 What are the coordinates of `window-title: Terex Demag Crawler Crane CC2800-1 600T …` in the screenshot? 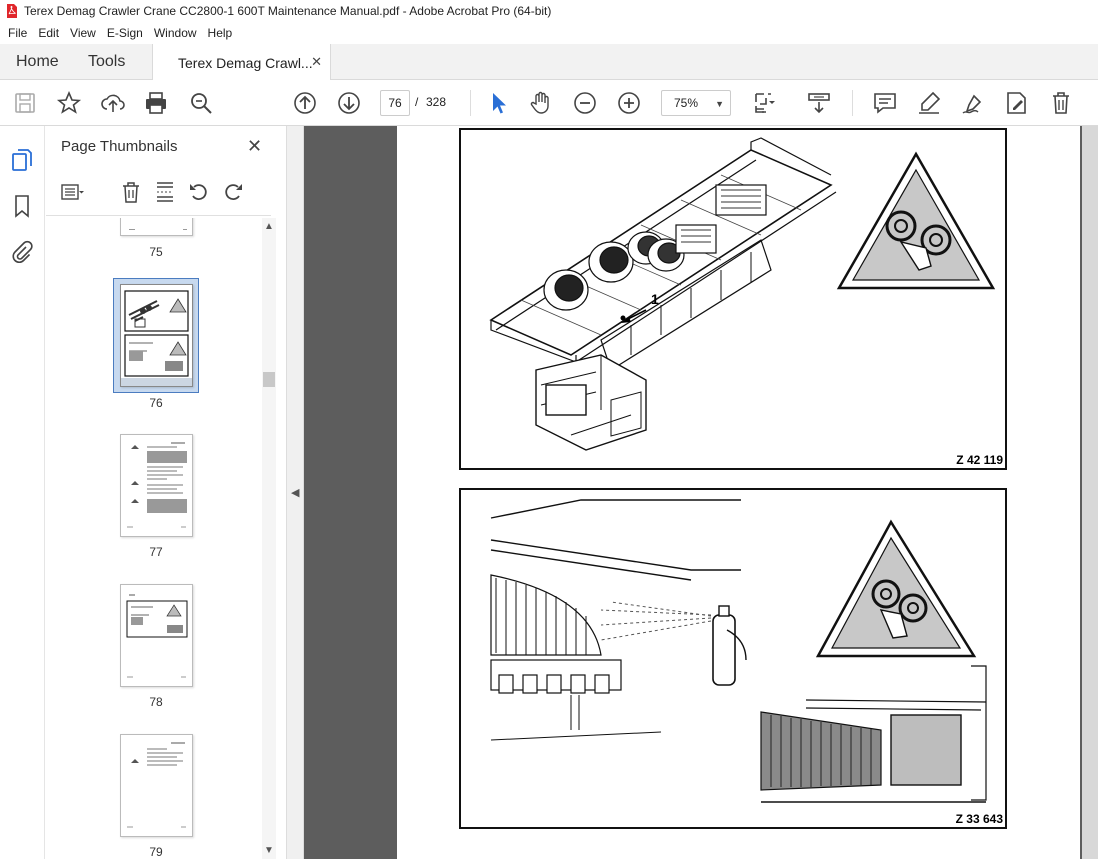 It's located at (288, 11).